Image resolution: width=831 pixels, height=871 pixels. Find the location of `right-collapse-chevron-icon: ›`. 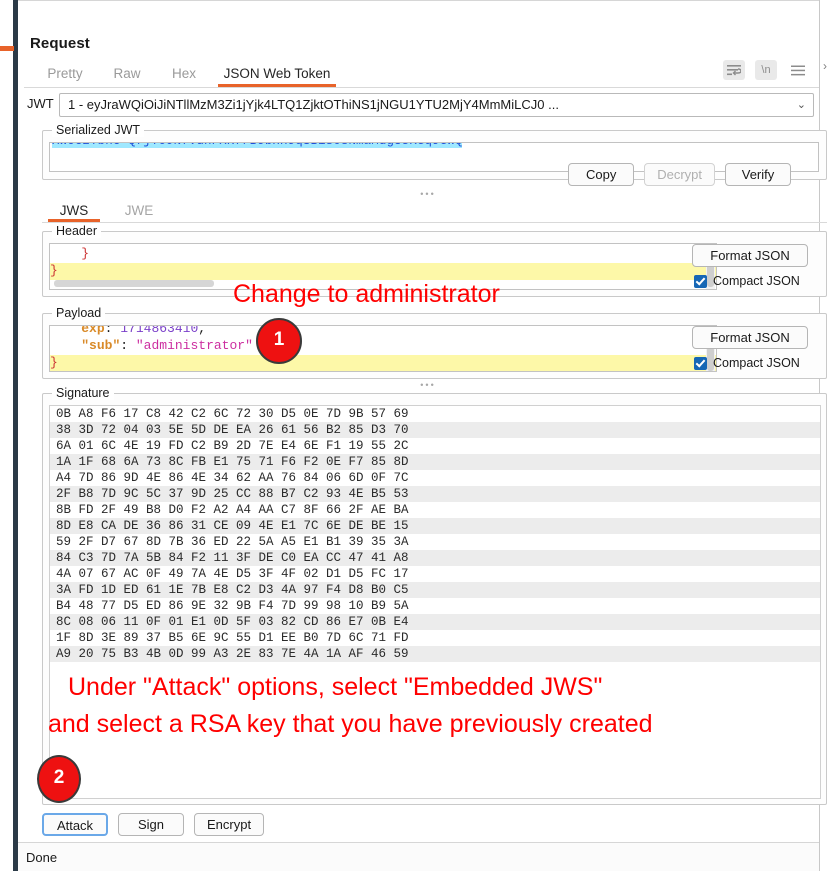

right-collapse-chevron-icon: › is located at coordinates (825, 66).